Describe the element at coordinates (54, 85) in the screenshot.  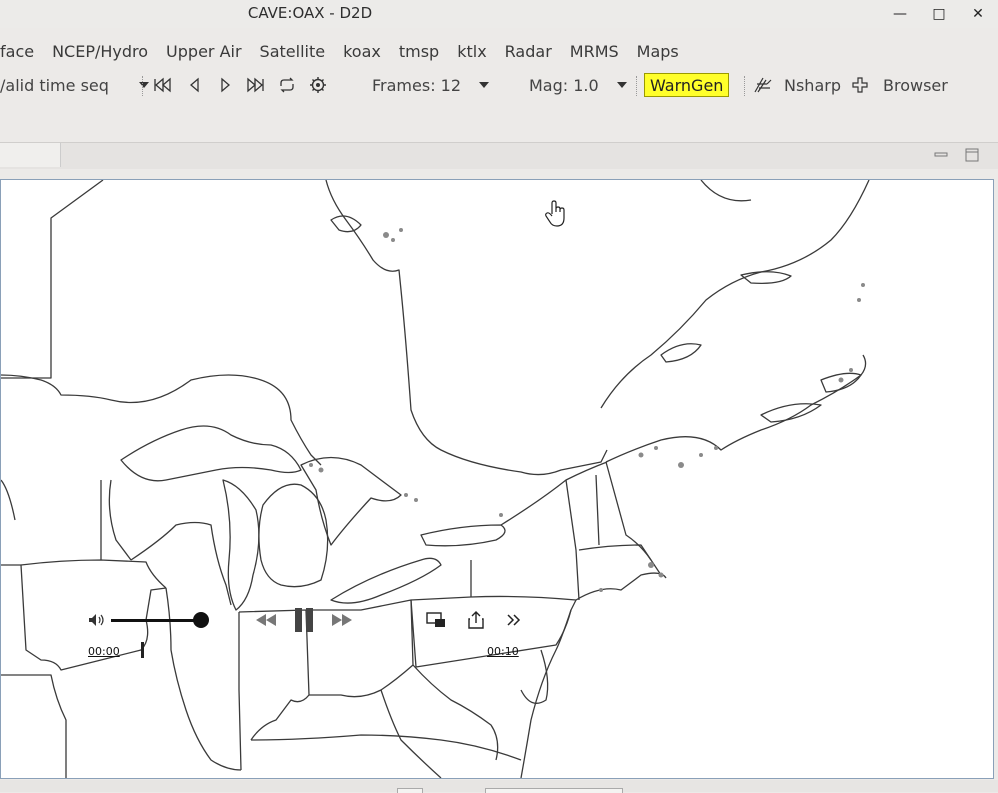
I see `time-mode-value: /alid time seq` at that location.